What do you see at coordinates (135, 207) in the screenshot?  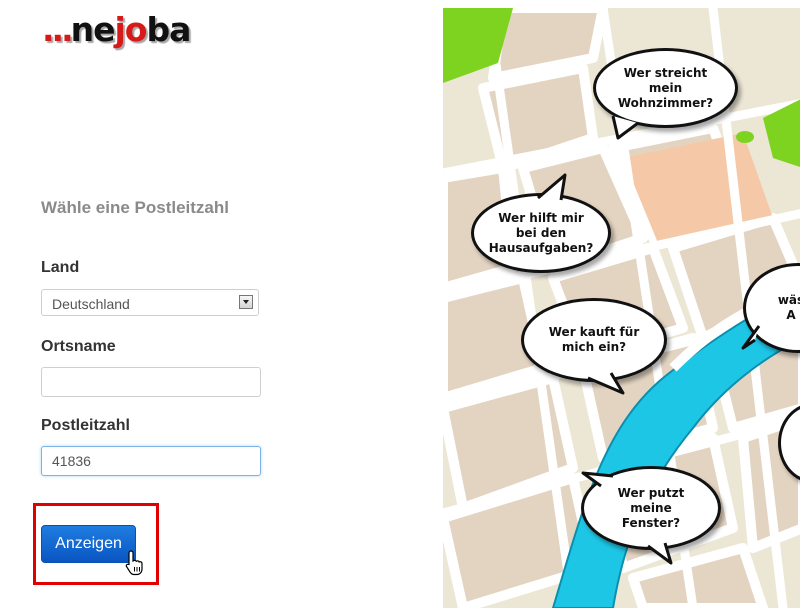 I see `form-title: Wähle eine Postleitzahl` at bounding box center [135, 207].